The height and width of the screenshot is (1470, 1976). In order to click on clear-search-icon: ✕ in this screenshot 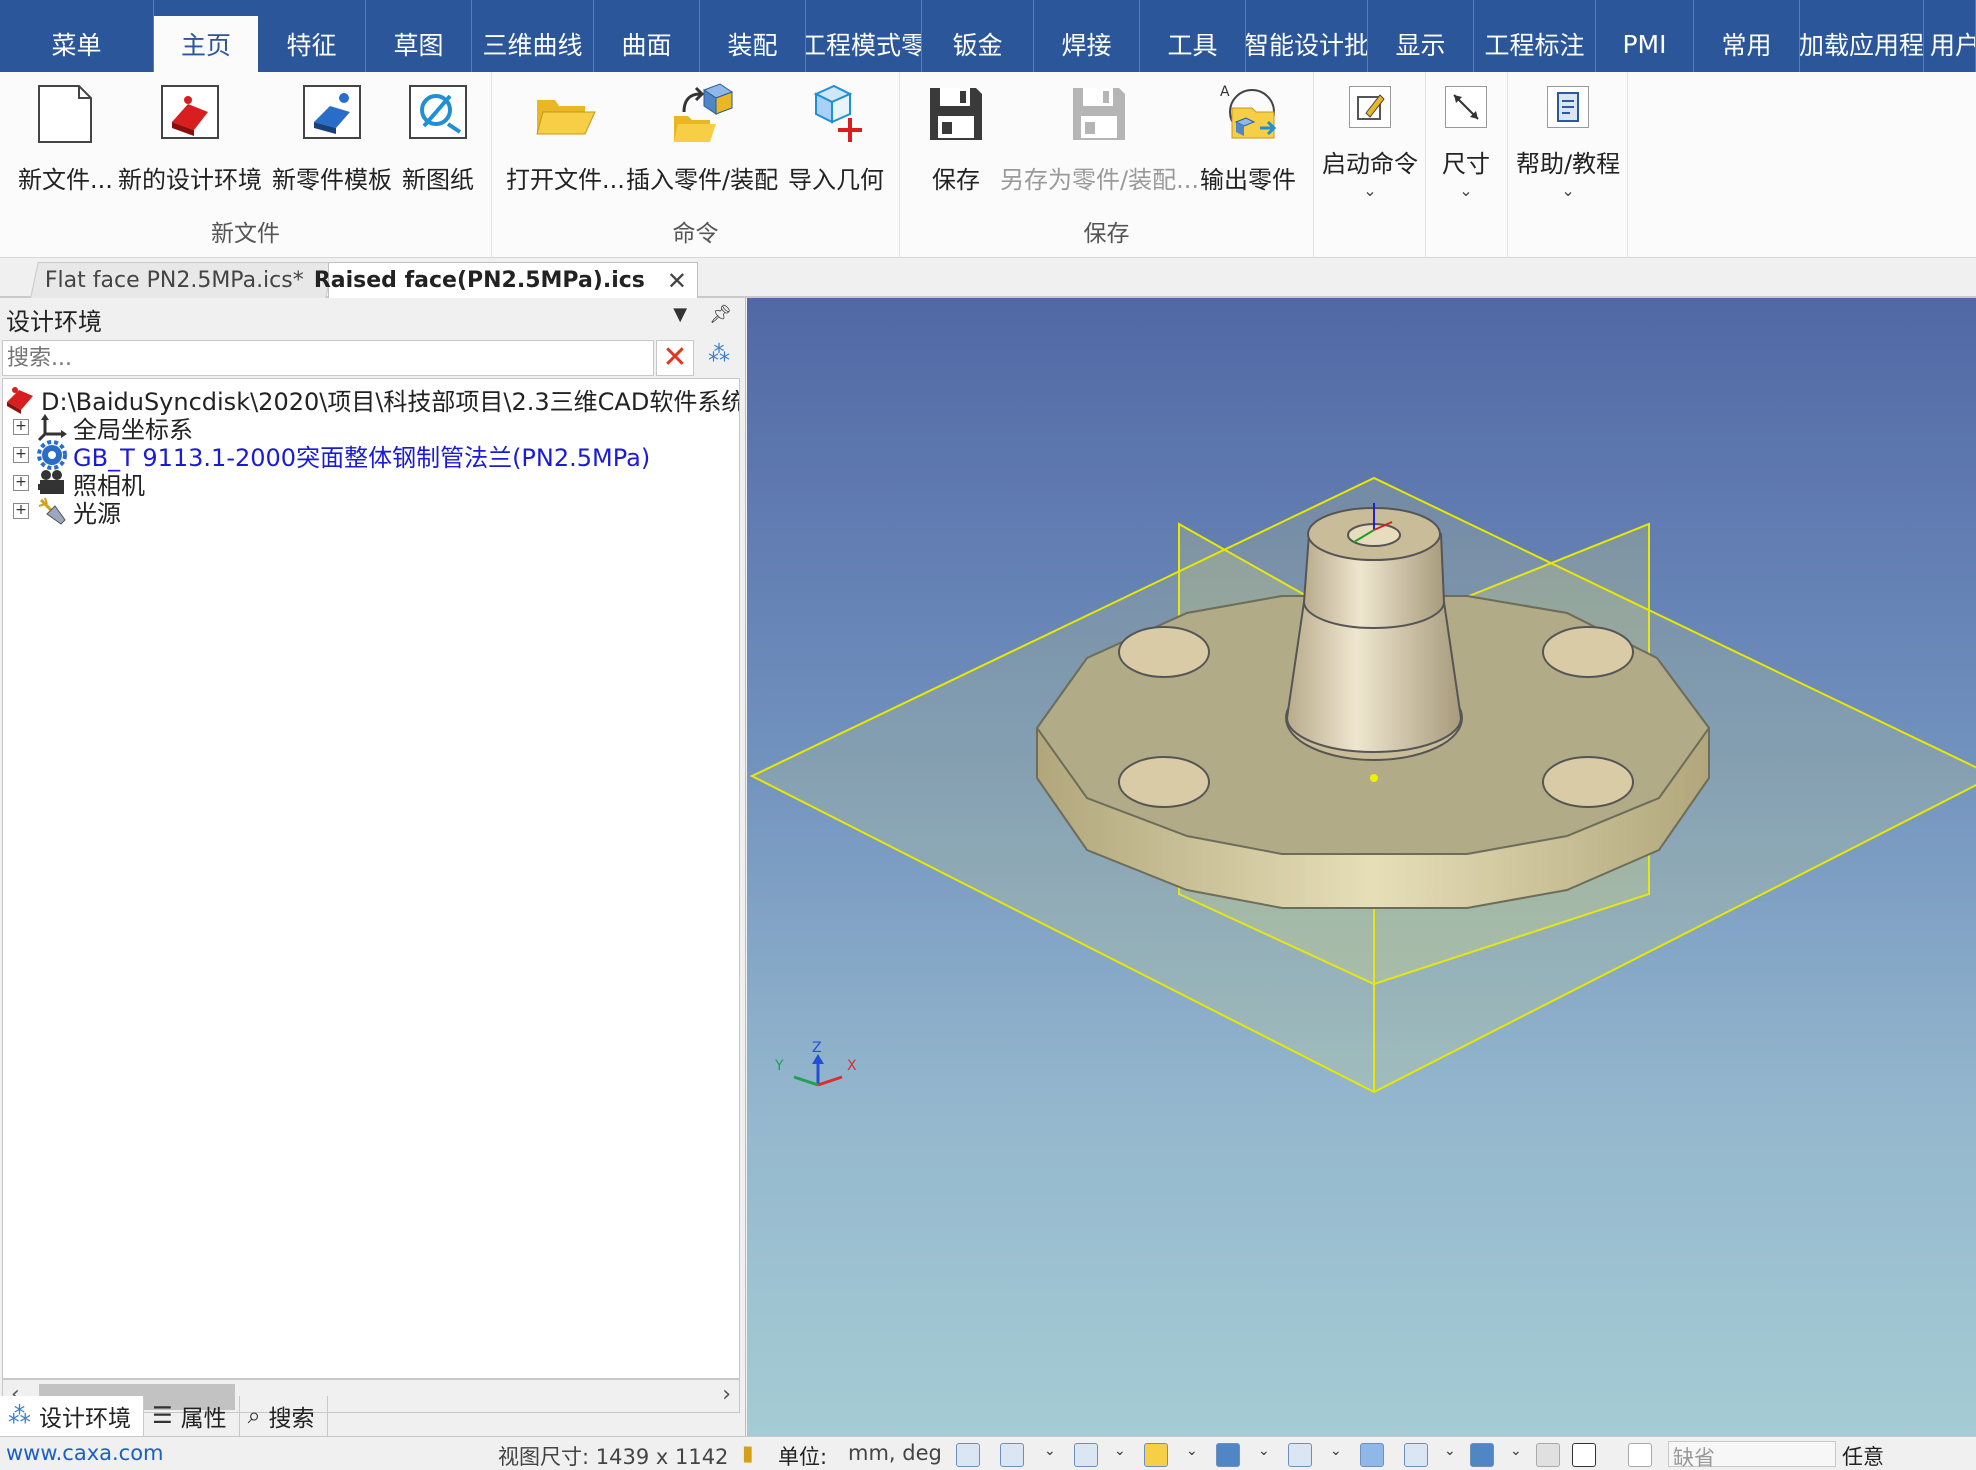, I will do `click(675, 358)`.